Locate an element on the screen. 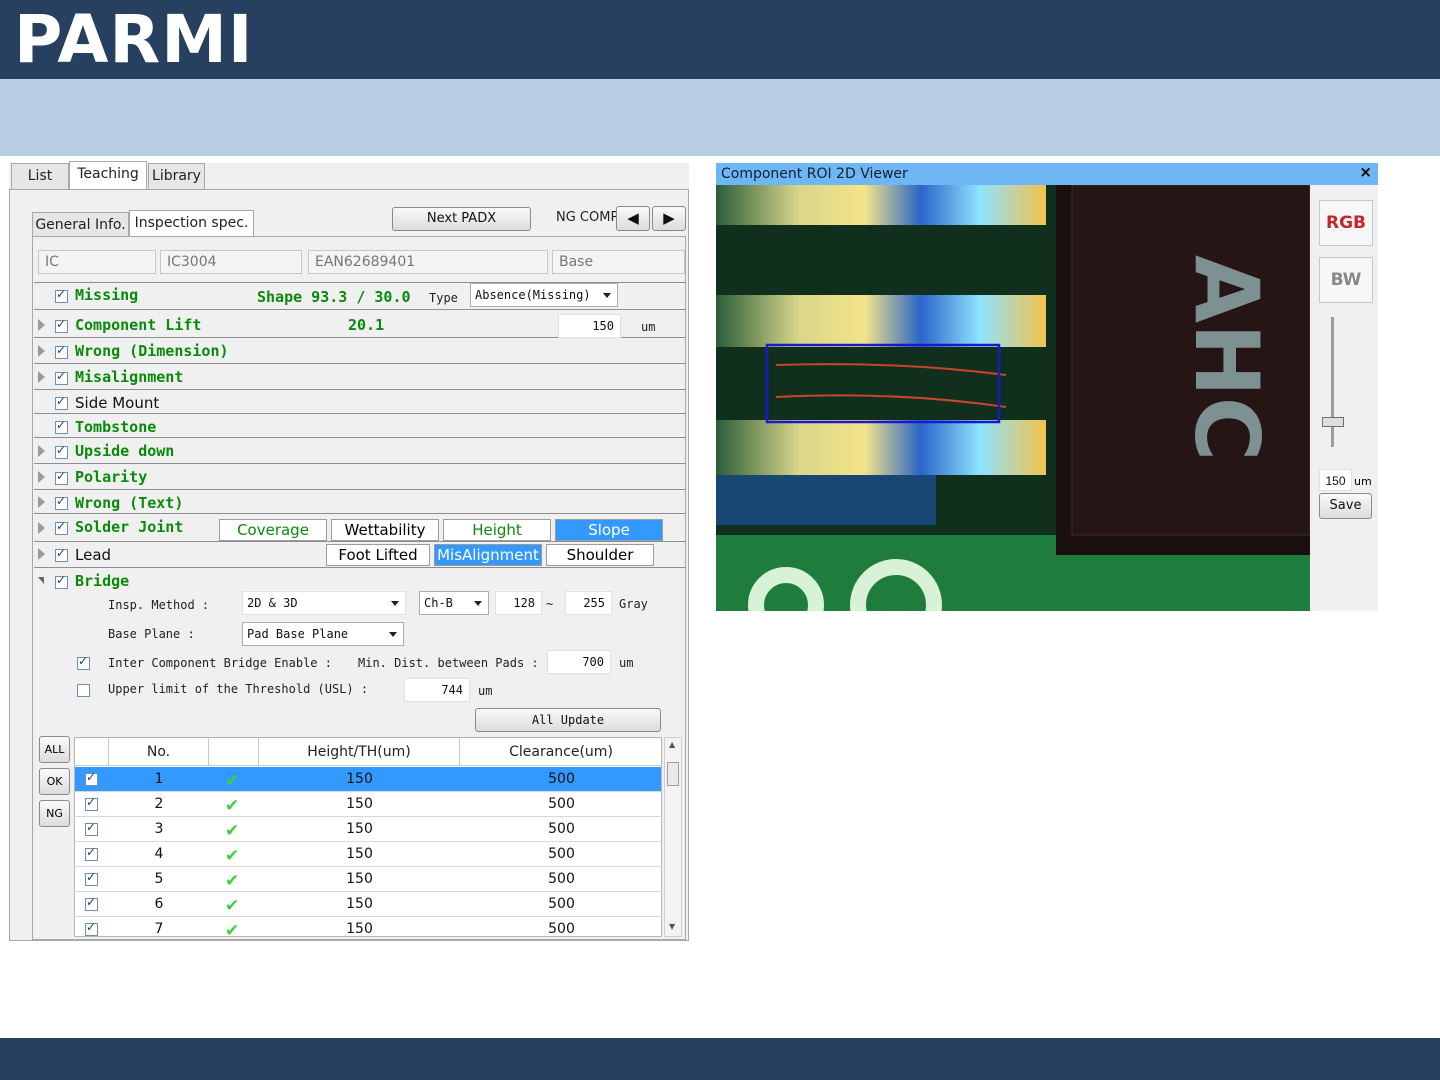 The width and height of the screenshot is (1440, 1080). polarity-checkbox is located at coordinates (61, 477).